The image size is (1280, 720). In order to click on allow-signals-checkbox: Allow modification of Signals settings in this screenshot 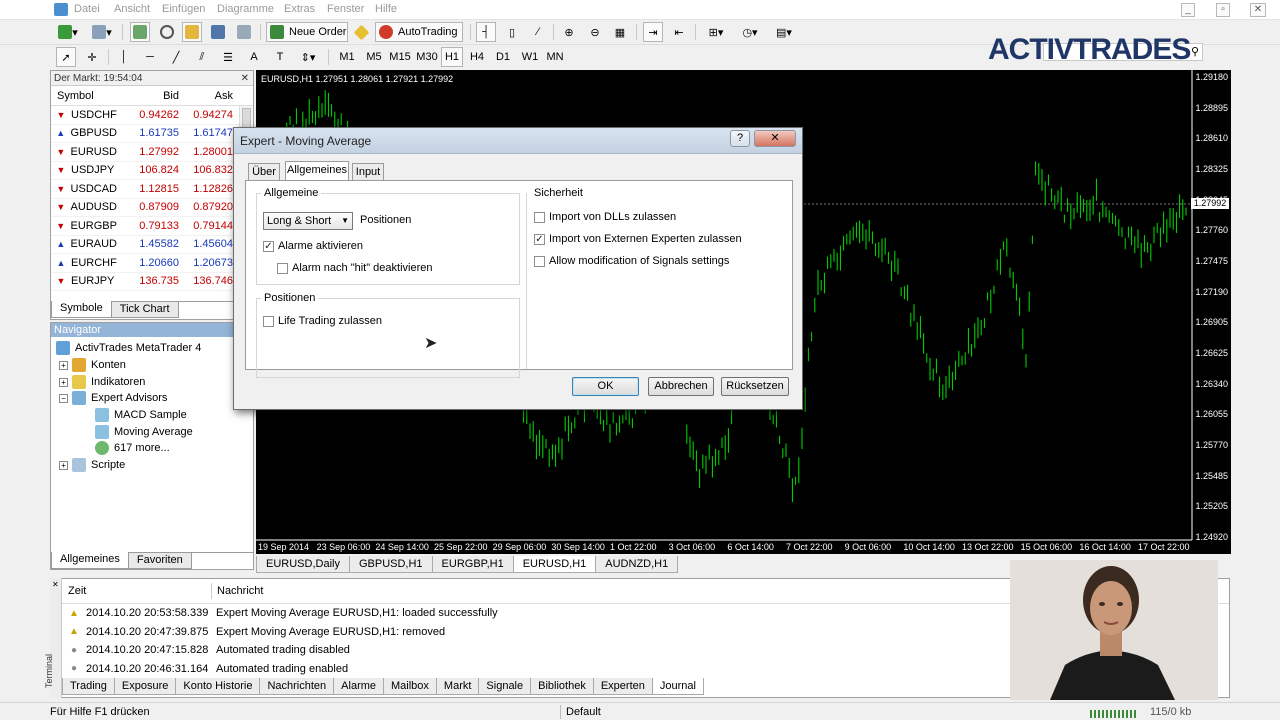, I will do `click(631, 261)`.